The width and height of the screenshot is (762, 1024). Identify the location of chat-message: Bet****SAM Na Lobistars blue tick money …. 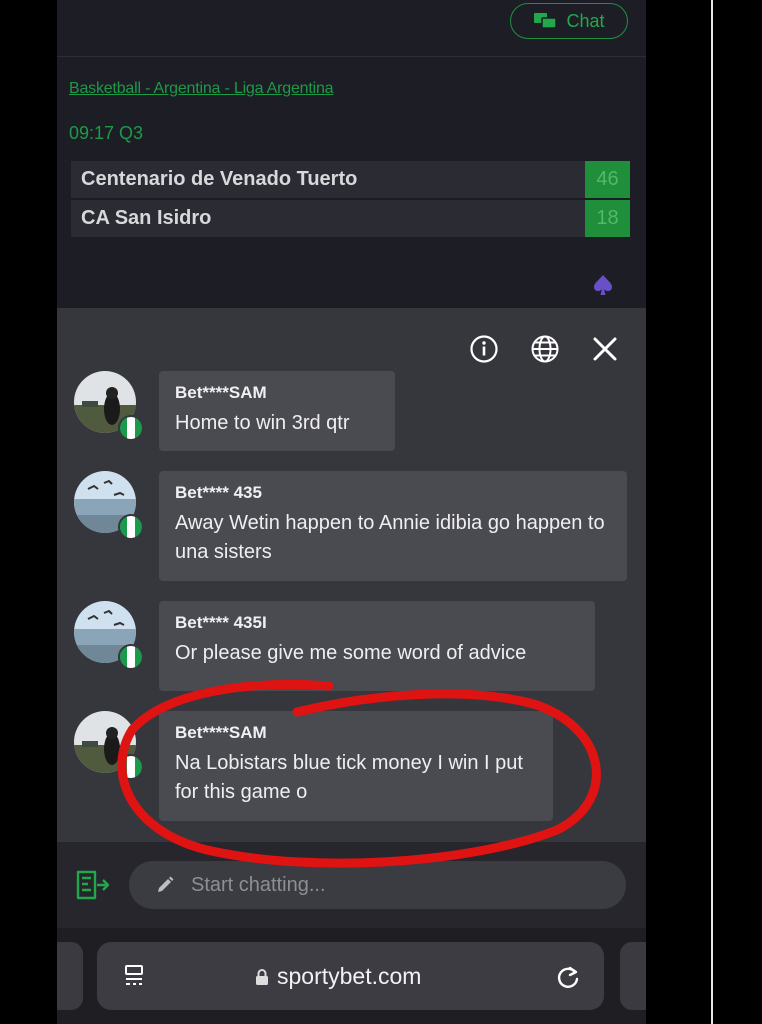
(356, 766).